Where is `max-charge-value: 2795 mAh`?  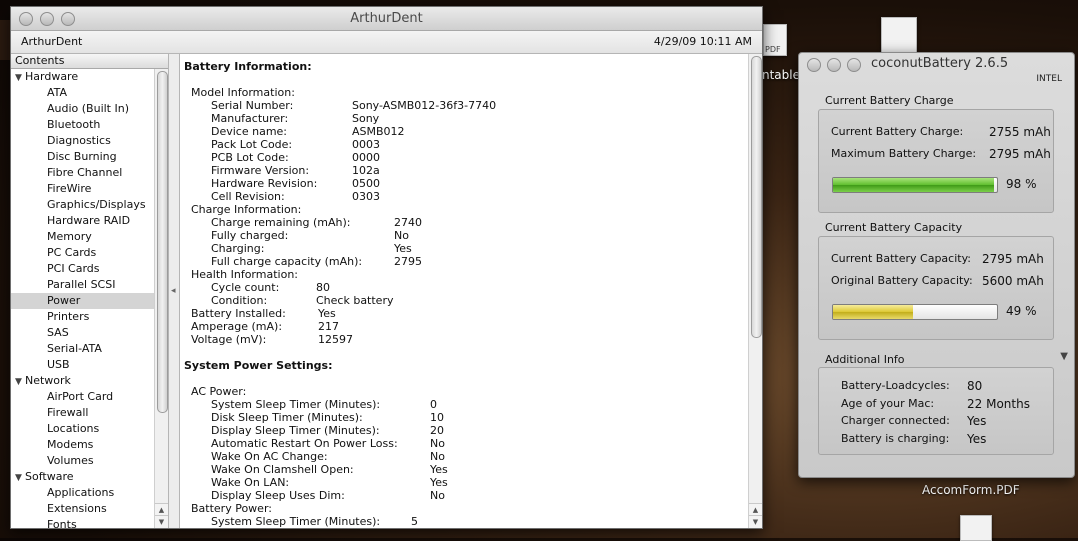 max-charge-value: 2795 mAh is located at coordinates (1020, 154).